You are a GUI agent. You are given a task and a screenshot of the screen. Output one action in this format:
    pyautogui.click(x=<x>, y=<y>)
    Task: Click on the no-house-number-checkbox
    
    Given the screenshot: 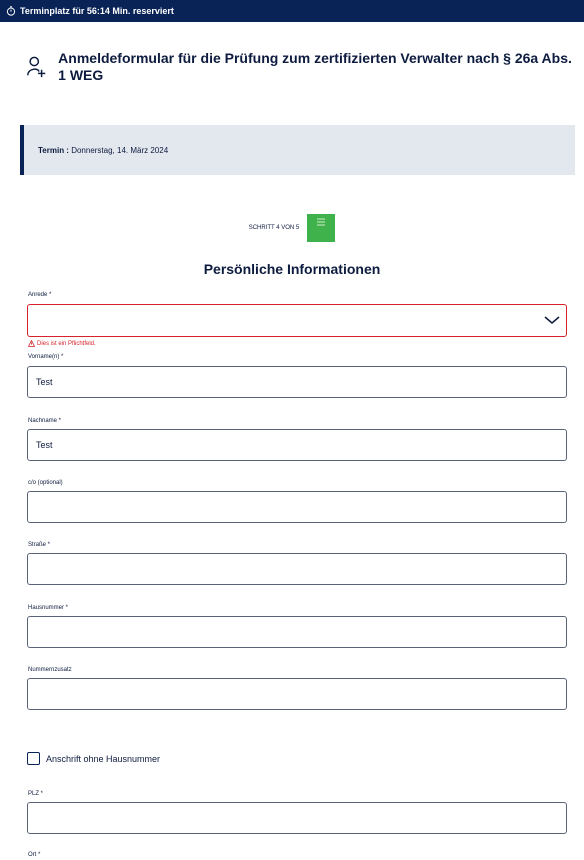 What is the action you would take?
    pyautogui.click(x=33, y=758)
    